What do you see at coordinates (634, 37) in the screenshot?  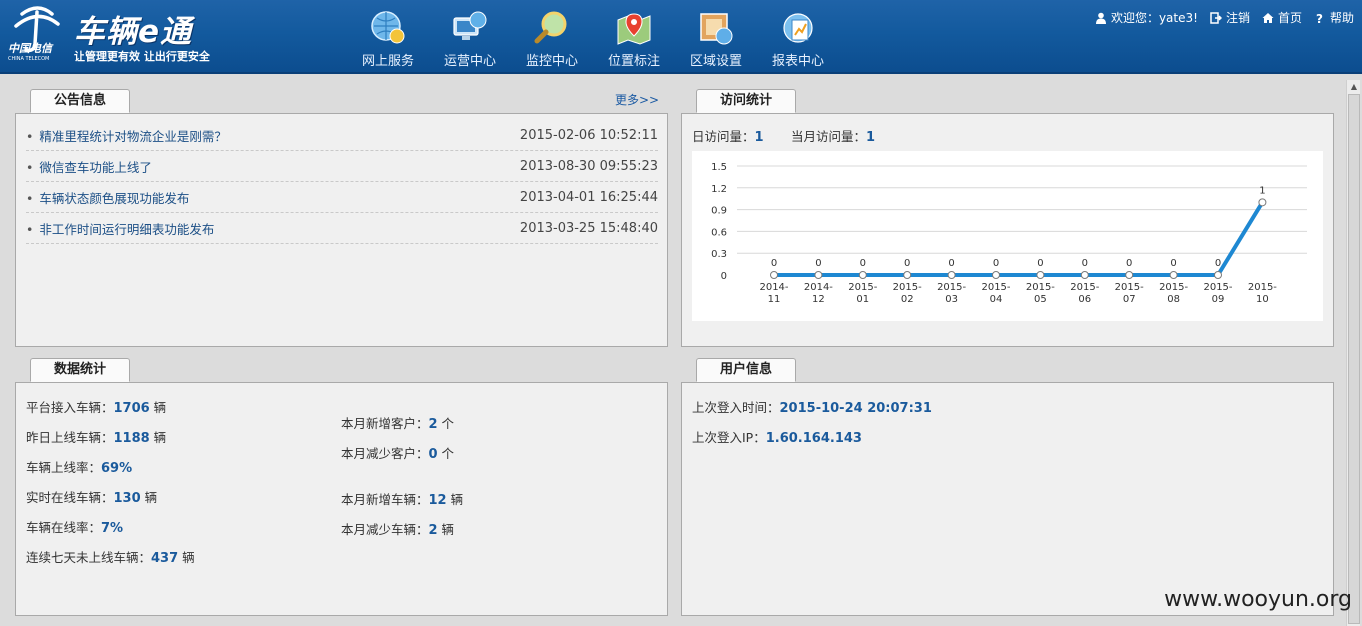 I see `nav-location-mark: 位置标注` at bounding box center [634, 37].